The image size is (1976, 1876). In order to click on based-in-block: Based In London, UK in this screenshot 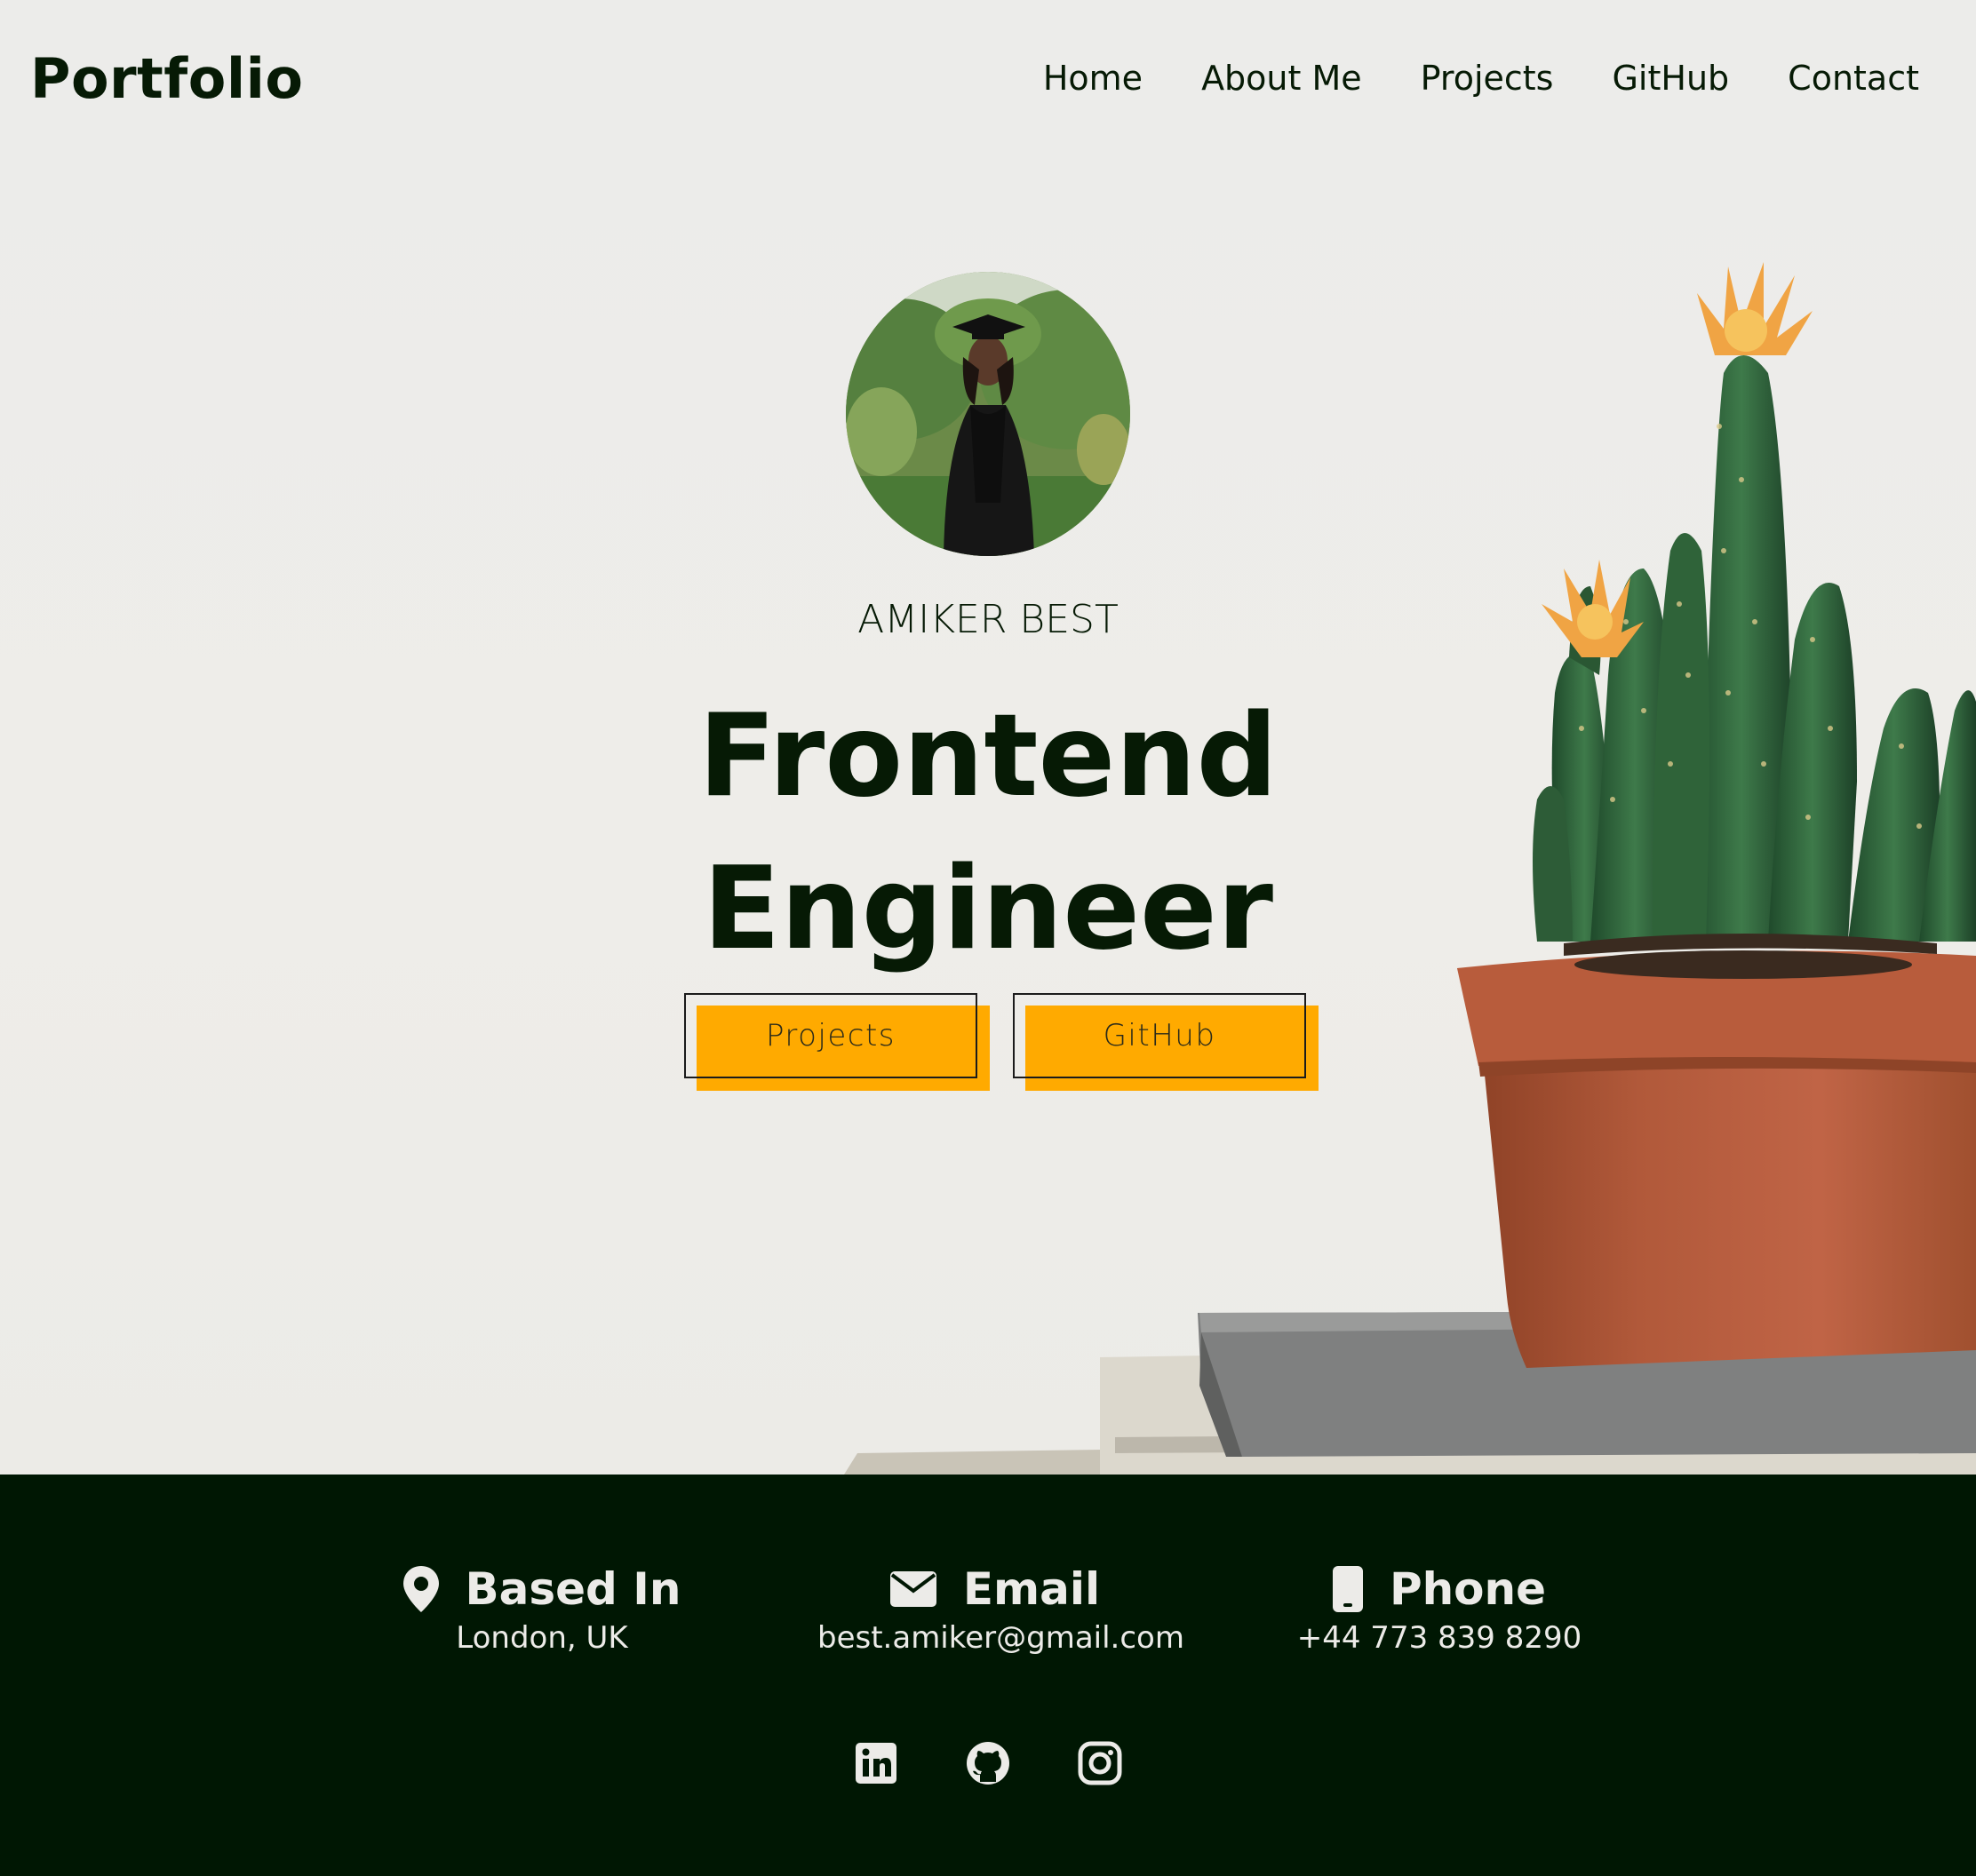, I will do `click(542, 1609)`.